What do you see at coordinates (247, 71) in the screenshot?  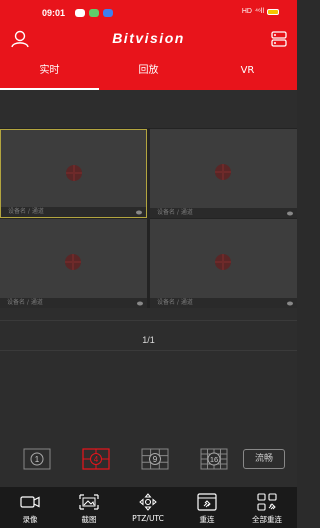 I see `tab-vr: VR` at bounding box center [247, 71].